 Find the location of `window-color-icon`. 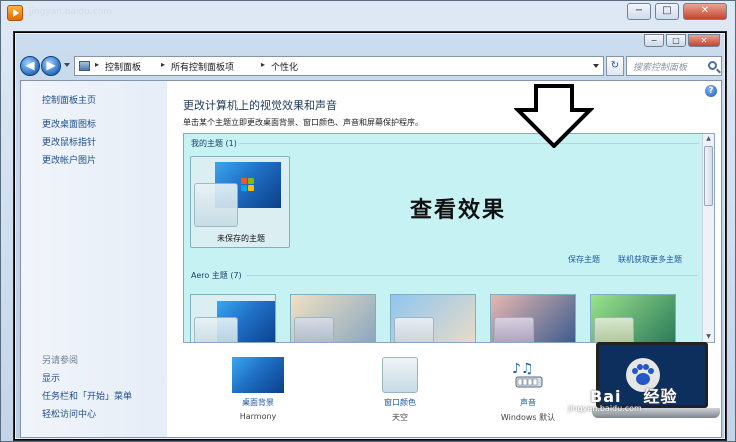

window-color-icon is located at coordinates (400, 375).